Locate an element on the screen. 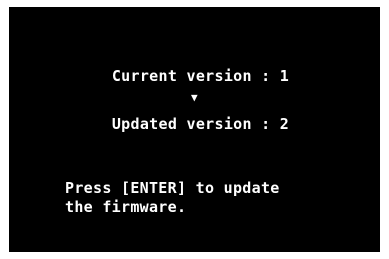  instruction-line-2: the firmware. is located at coordinates (126, 207).